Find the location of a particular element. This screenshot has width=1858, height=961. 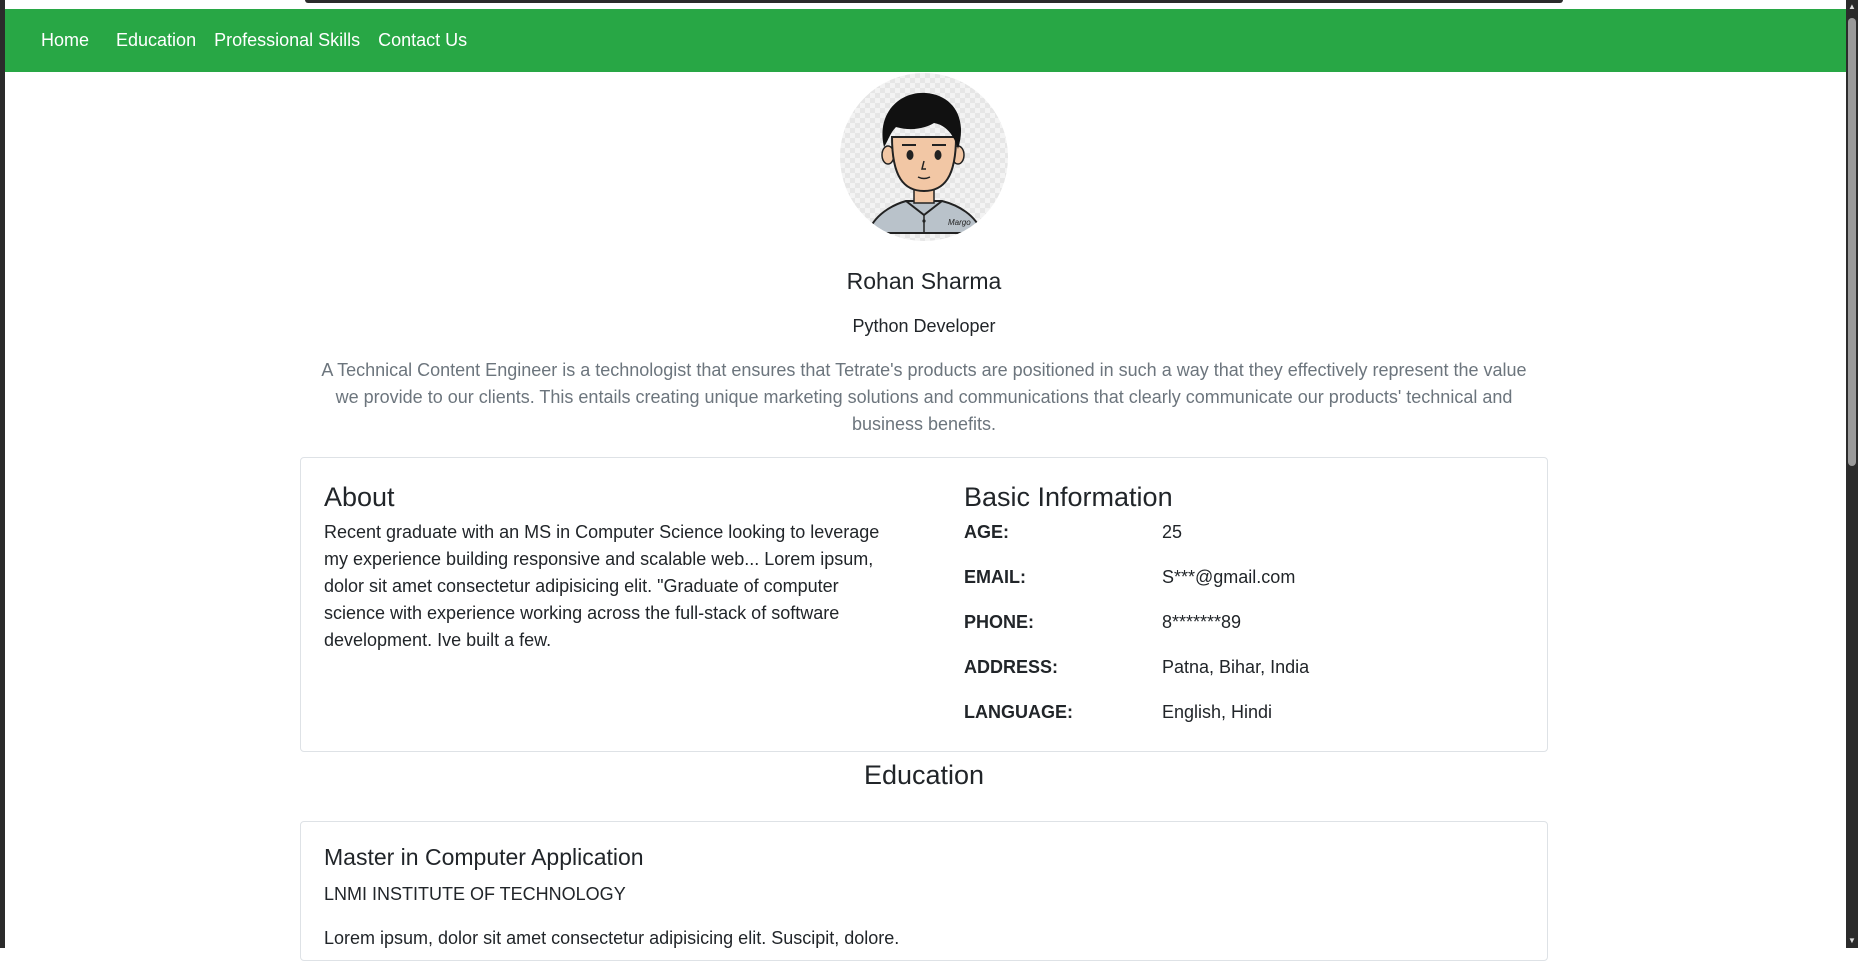

profile-role: Python Developer is located at coordinates (924, 326).